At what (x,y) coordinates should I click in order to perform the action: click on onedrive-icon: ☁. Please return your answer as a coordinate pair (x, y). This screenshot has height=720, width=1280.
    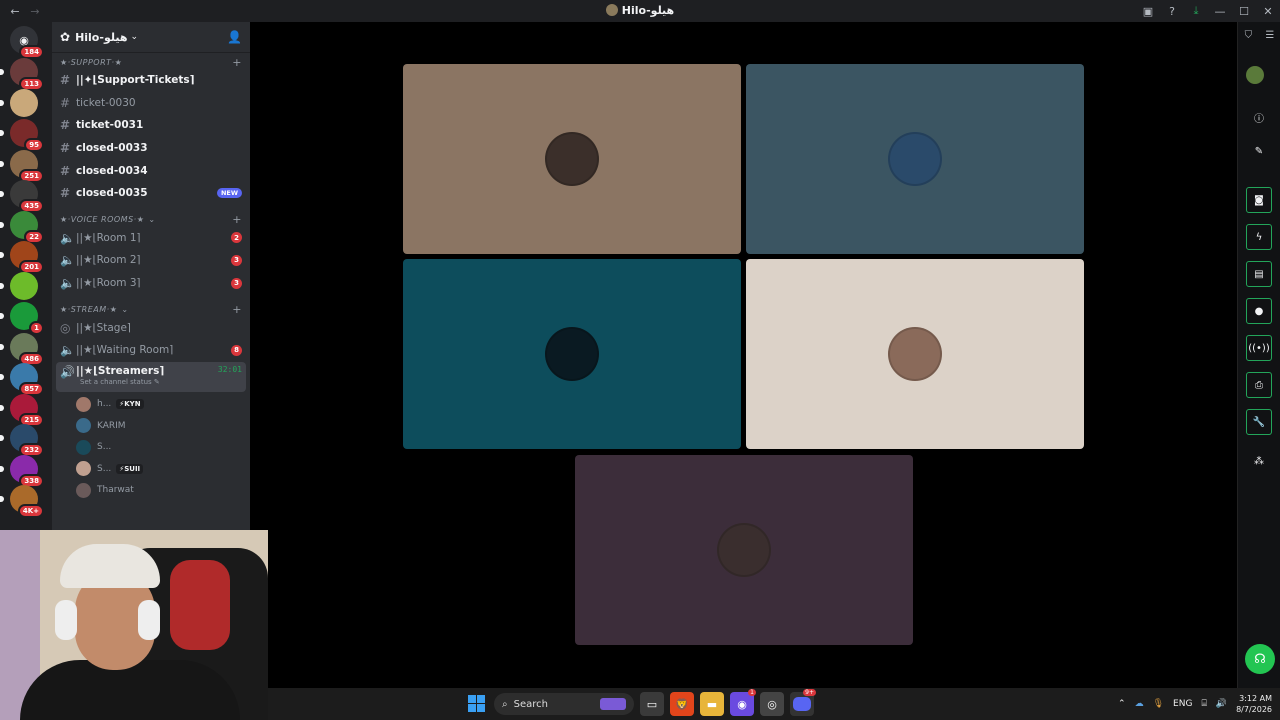
    Looking at the image, I should click on (1139, 704).